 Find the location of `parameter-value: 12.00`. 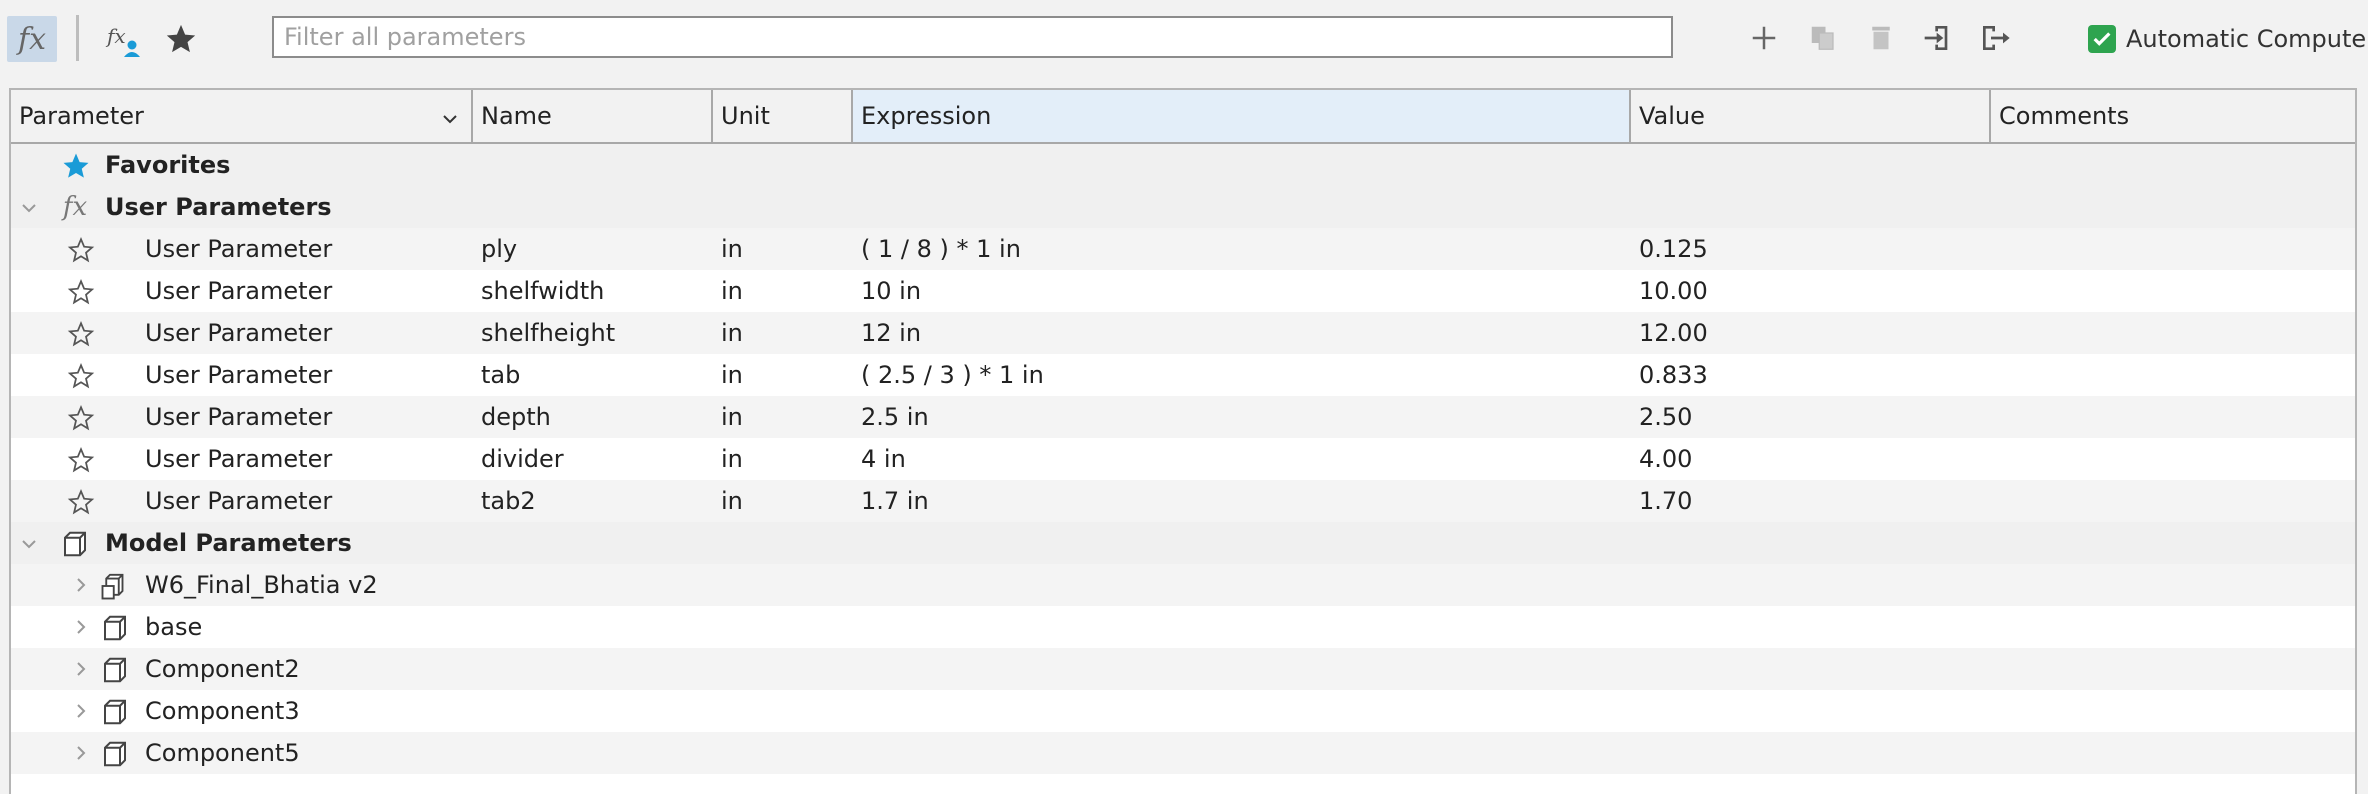

parameter-value: 12.00 is located at coordinates (1673, 333).